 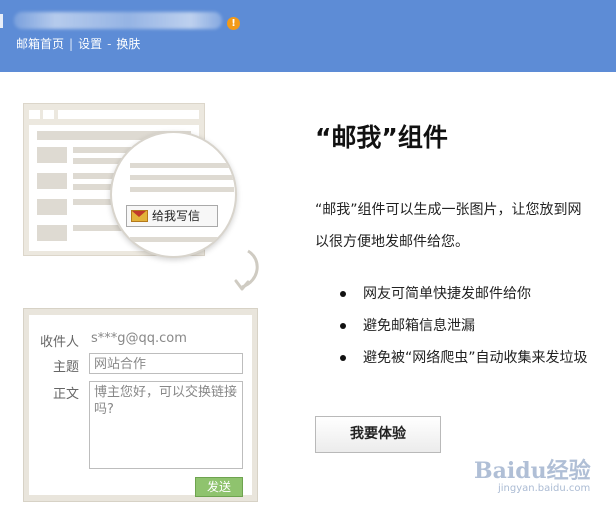 What do you see at coordinates (118, 20) in the screenshot?
I see `blurred-account-name` at bounding box center [118, 20].